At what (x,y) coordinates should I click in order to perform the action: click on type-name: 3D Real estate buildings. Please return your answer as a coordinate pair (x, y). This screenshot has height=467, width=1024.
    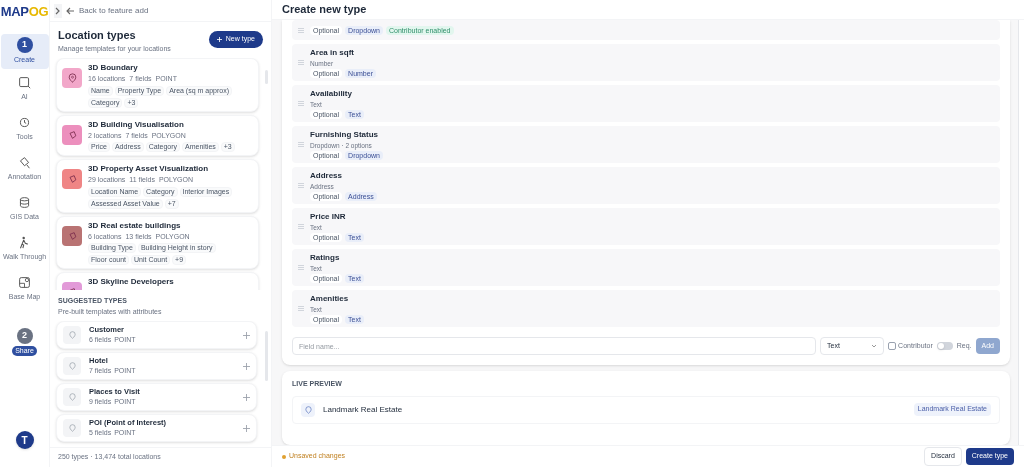
    Looking at the image, I should click on (135, 225).